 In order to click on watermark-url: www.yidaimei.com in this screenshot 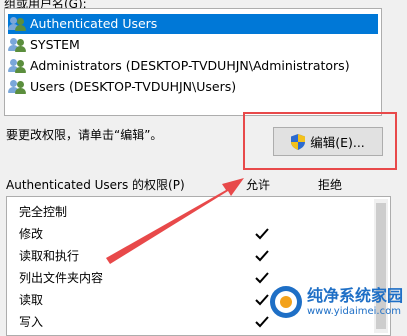, I will do `click(353, 311)`.